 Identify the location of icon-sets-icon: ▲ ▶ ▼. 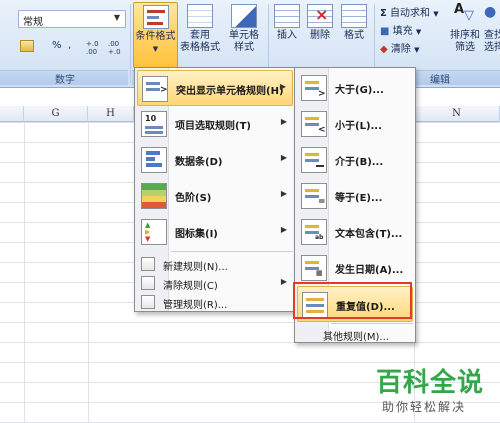
(154, 232).